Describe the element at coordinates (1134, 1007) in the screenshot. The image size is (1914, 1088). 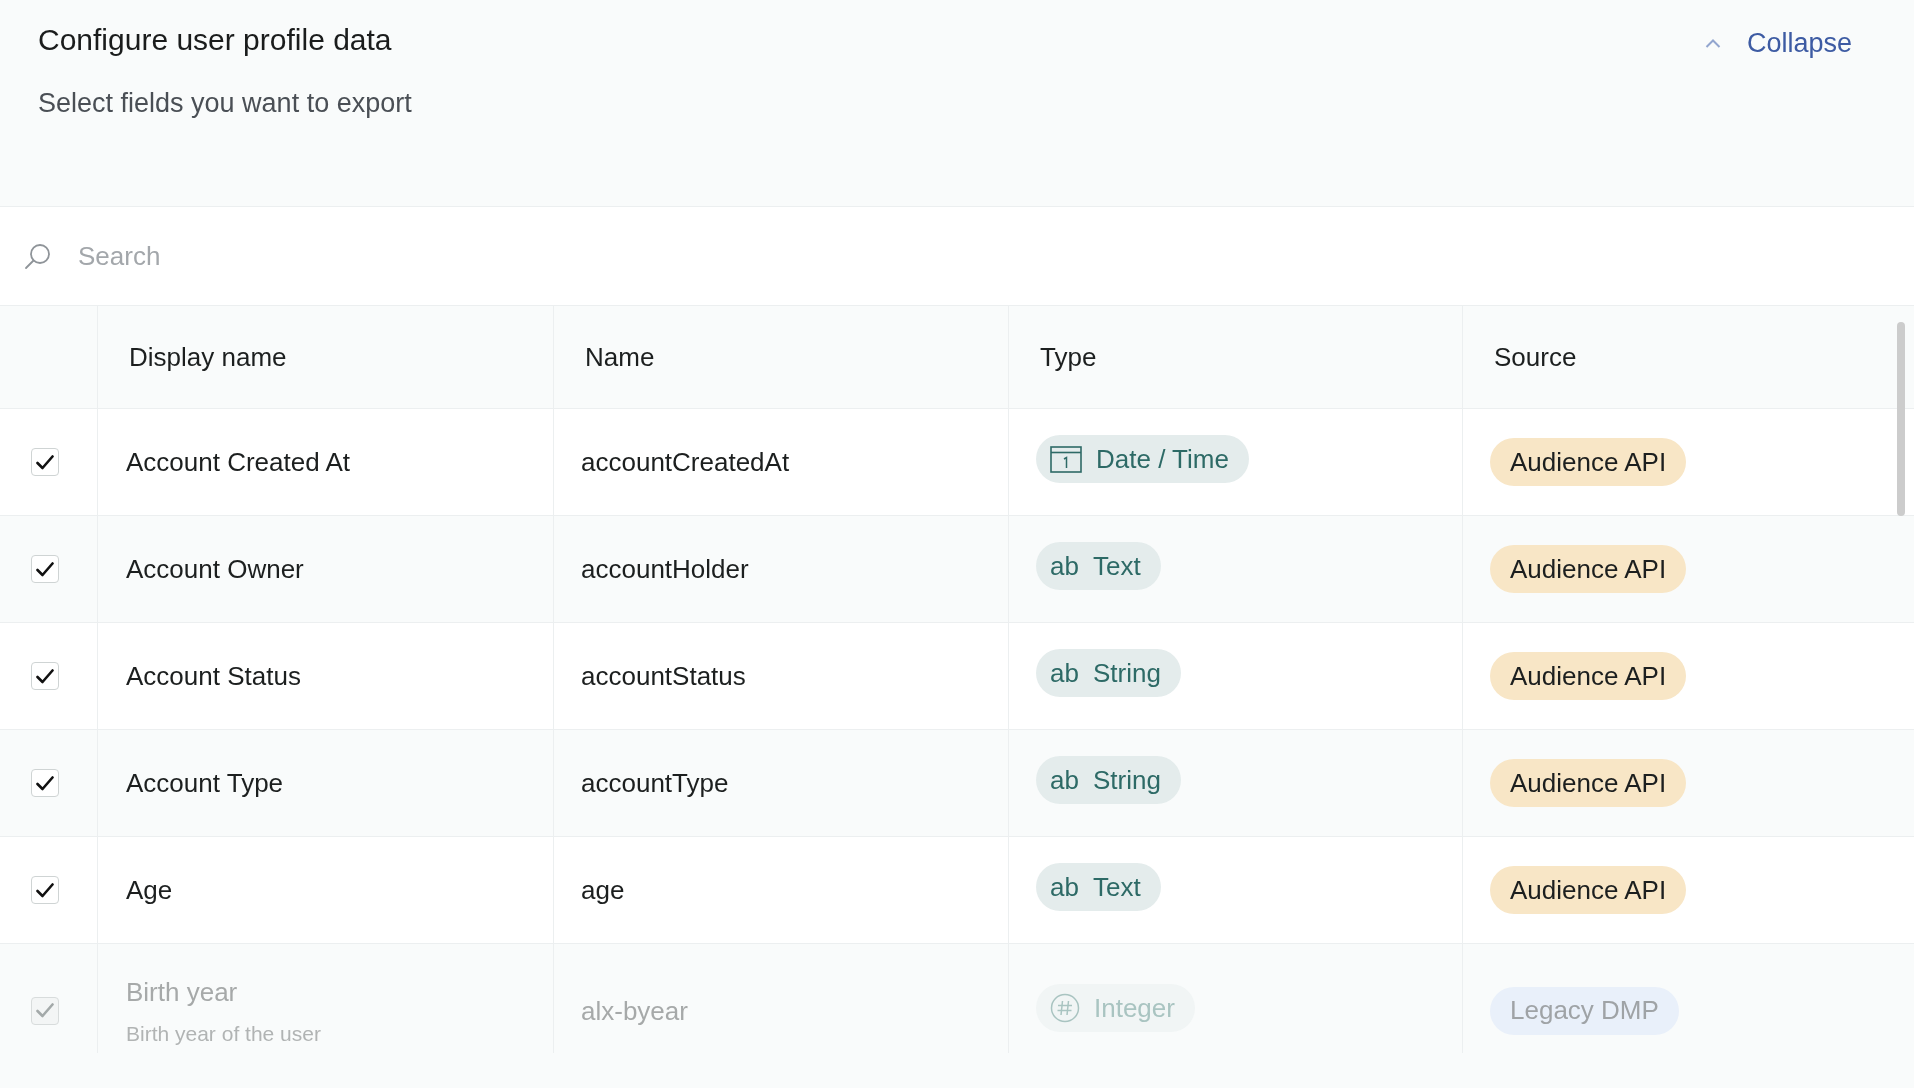
I see `type-label: Integer` at that location.